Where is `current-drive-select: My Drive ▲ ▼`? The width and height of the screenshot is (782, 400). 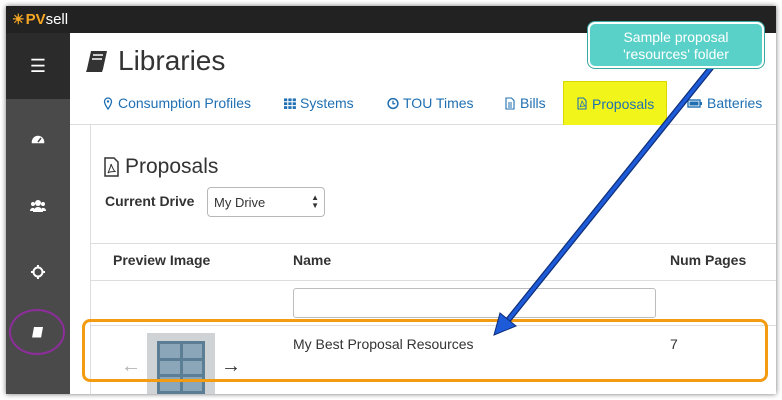
current-drive-select: My Drive ▲ ▼ is located at coordinates (266, 202).